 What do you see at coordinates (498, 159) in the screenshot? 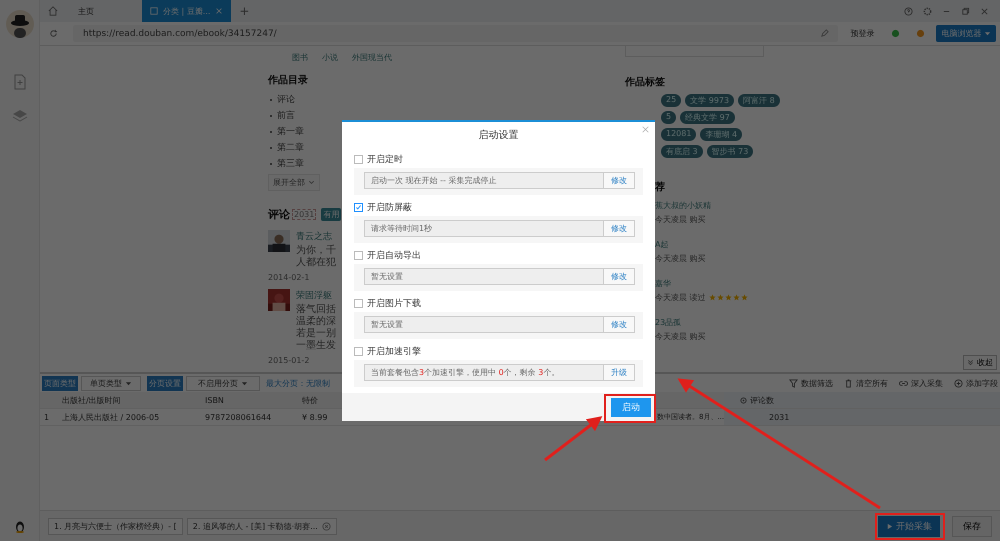
I see `option-checkbox: 开启定时` at bounding box center [498, 159].